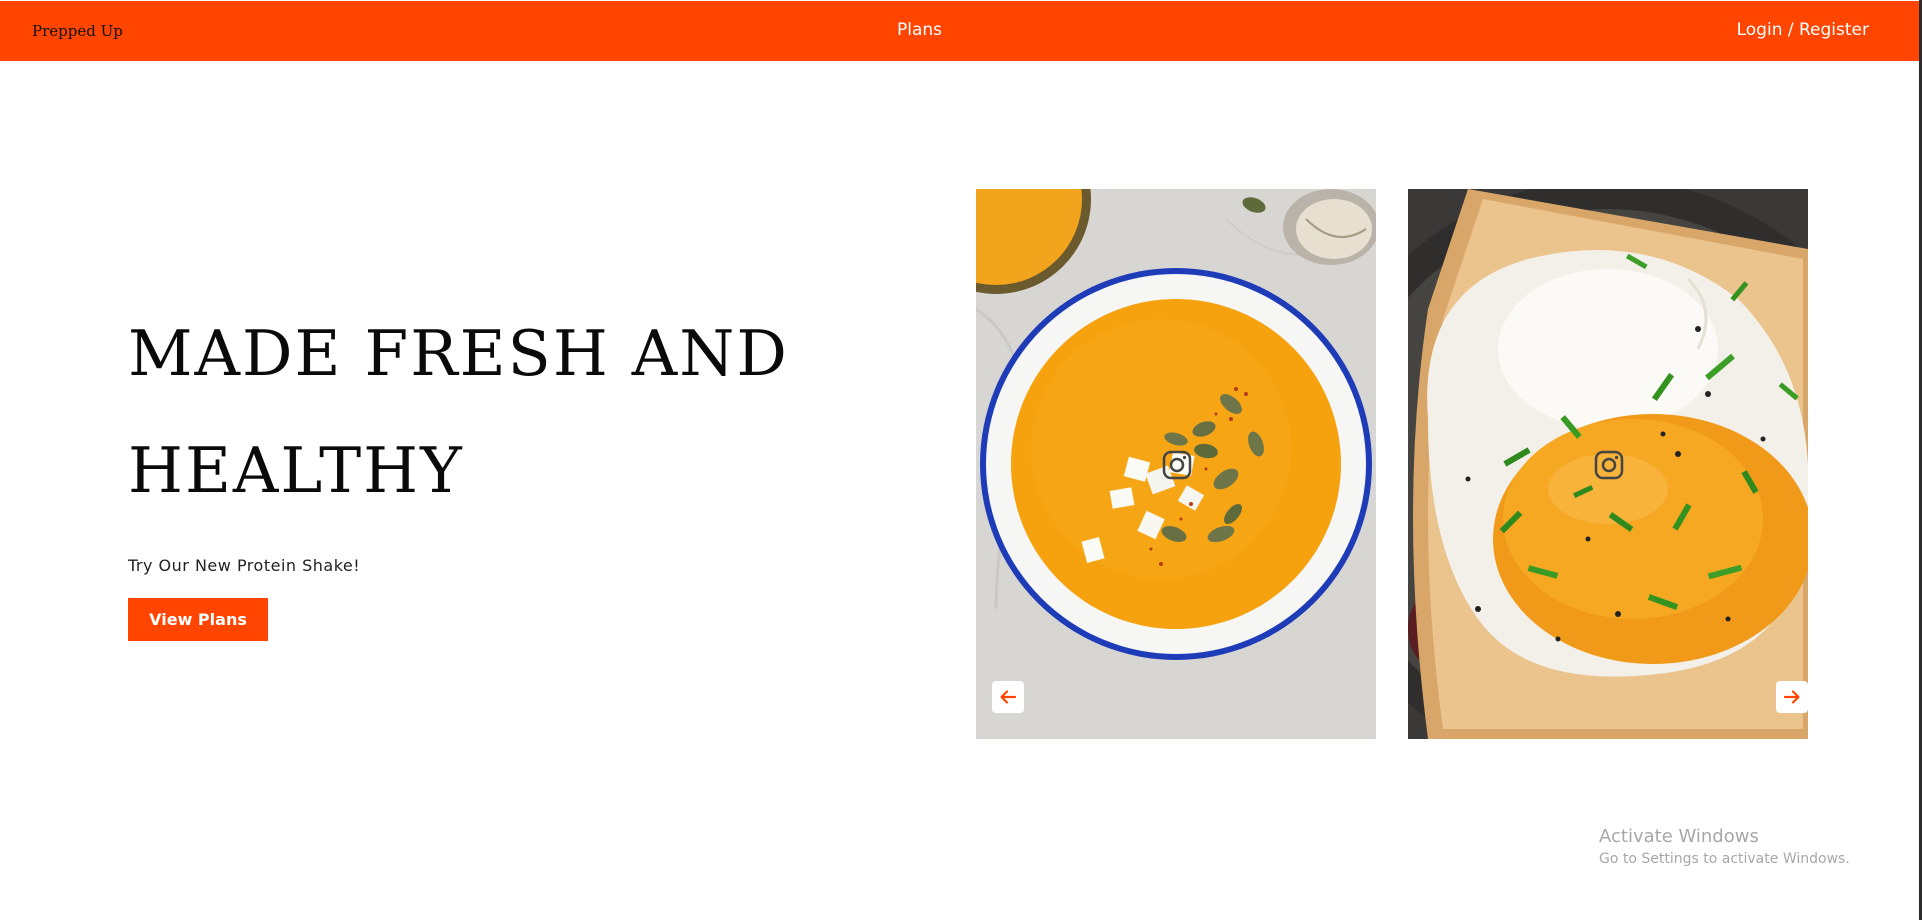  Describe the element at coordinates (458, 412) in the screenshot. I see `hero-title: MADE FRESH AND HEALTHY` at that location.